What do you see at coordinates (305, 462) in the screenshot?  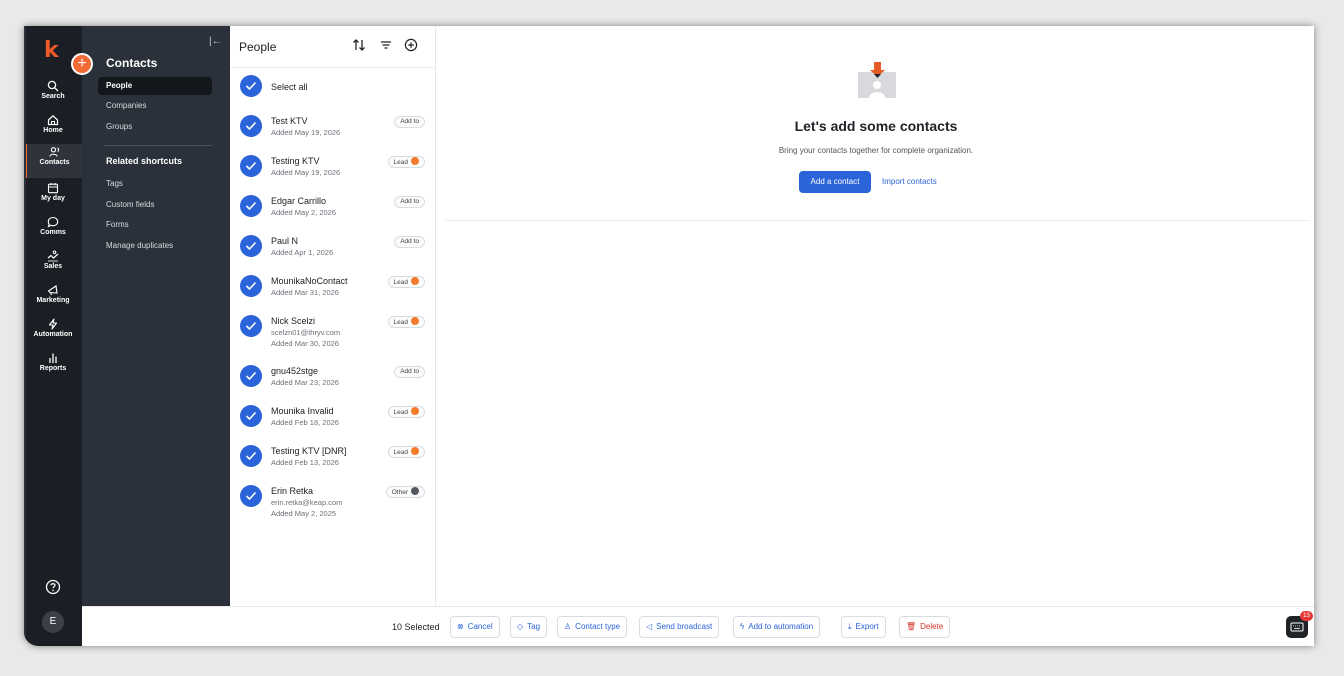 I see `contact-added-date: Added Feb 13, 2026` at bounding box center [305, 462].